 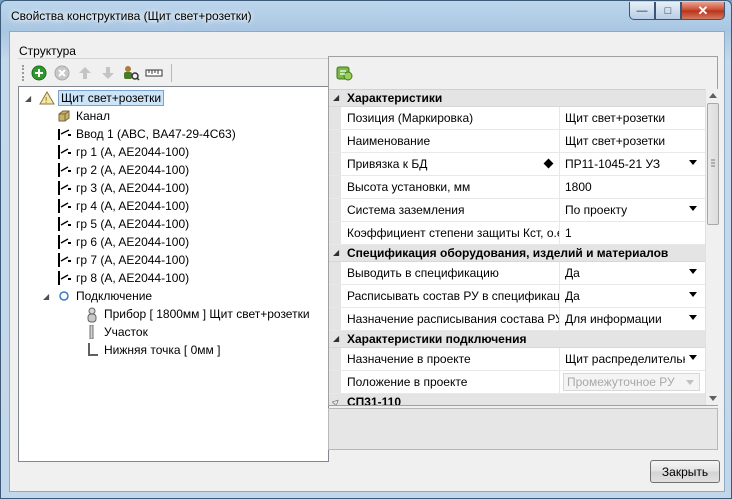 I want to click on category-header: ◢ Характеристики подключения, so click(x=517, y=339).